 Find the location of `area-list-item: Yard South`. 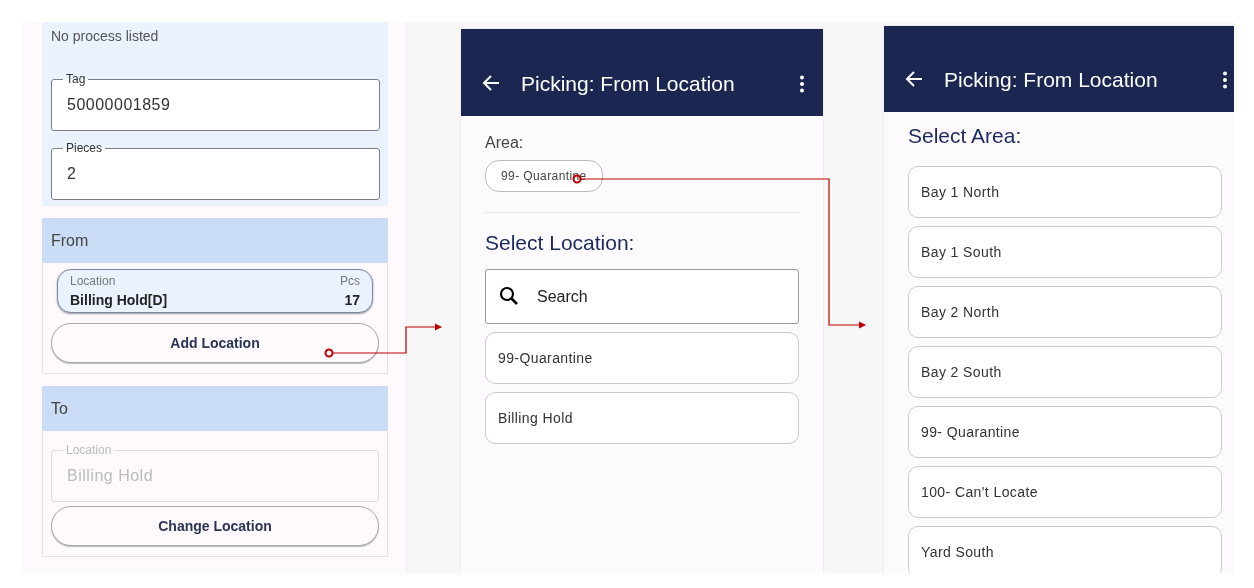

area-list-item: Yard South is located at coordinates (1065, 549).